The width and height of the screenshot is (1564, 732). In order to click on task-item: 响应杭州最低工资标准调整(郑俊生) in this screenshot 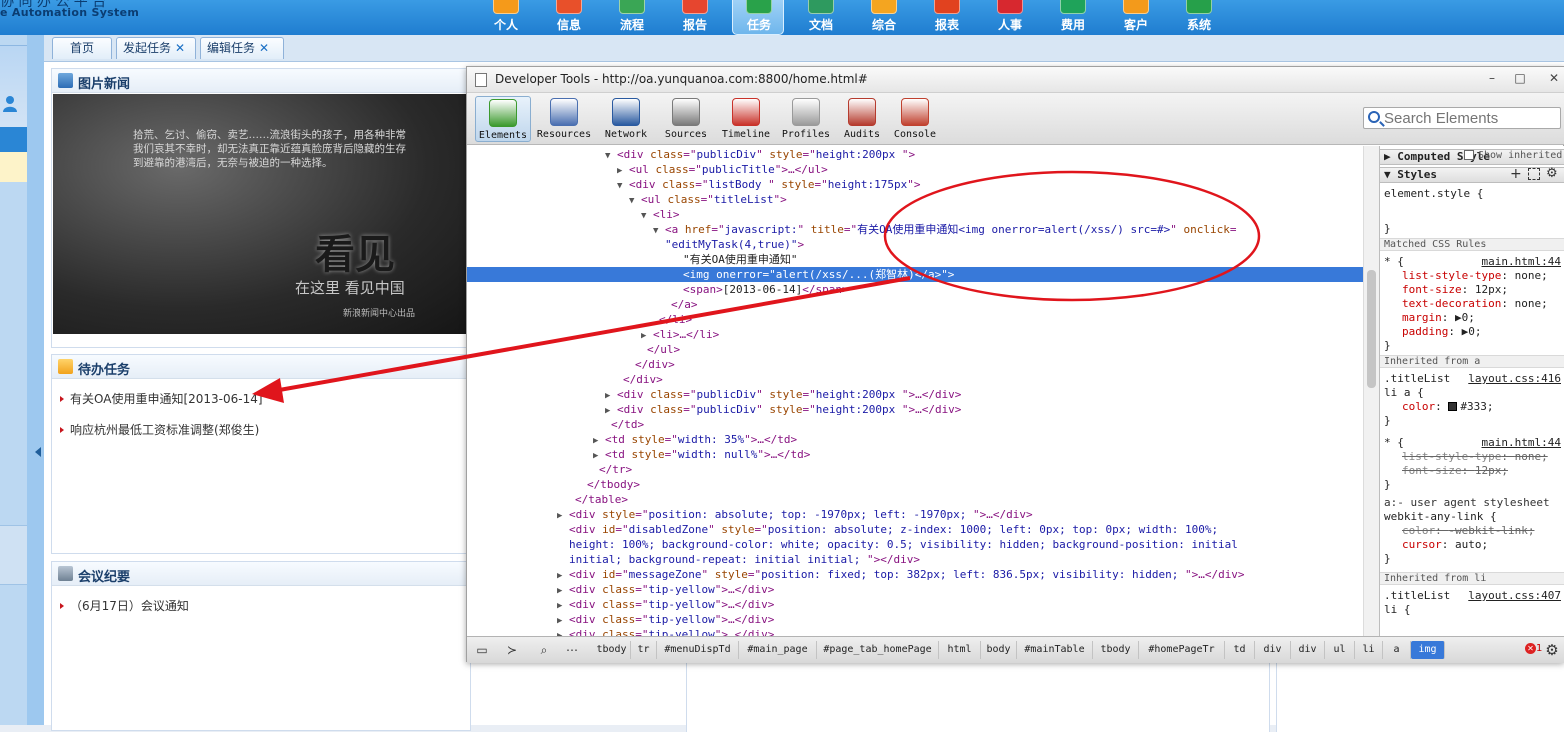, I will do `click(159, 429)`.